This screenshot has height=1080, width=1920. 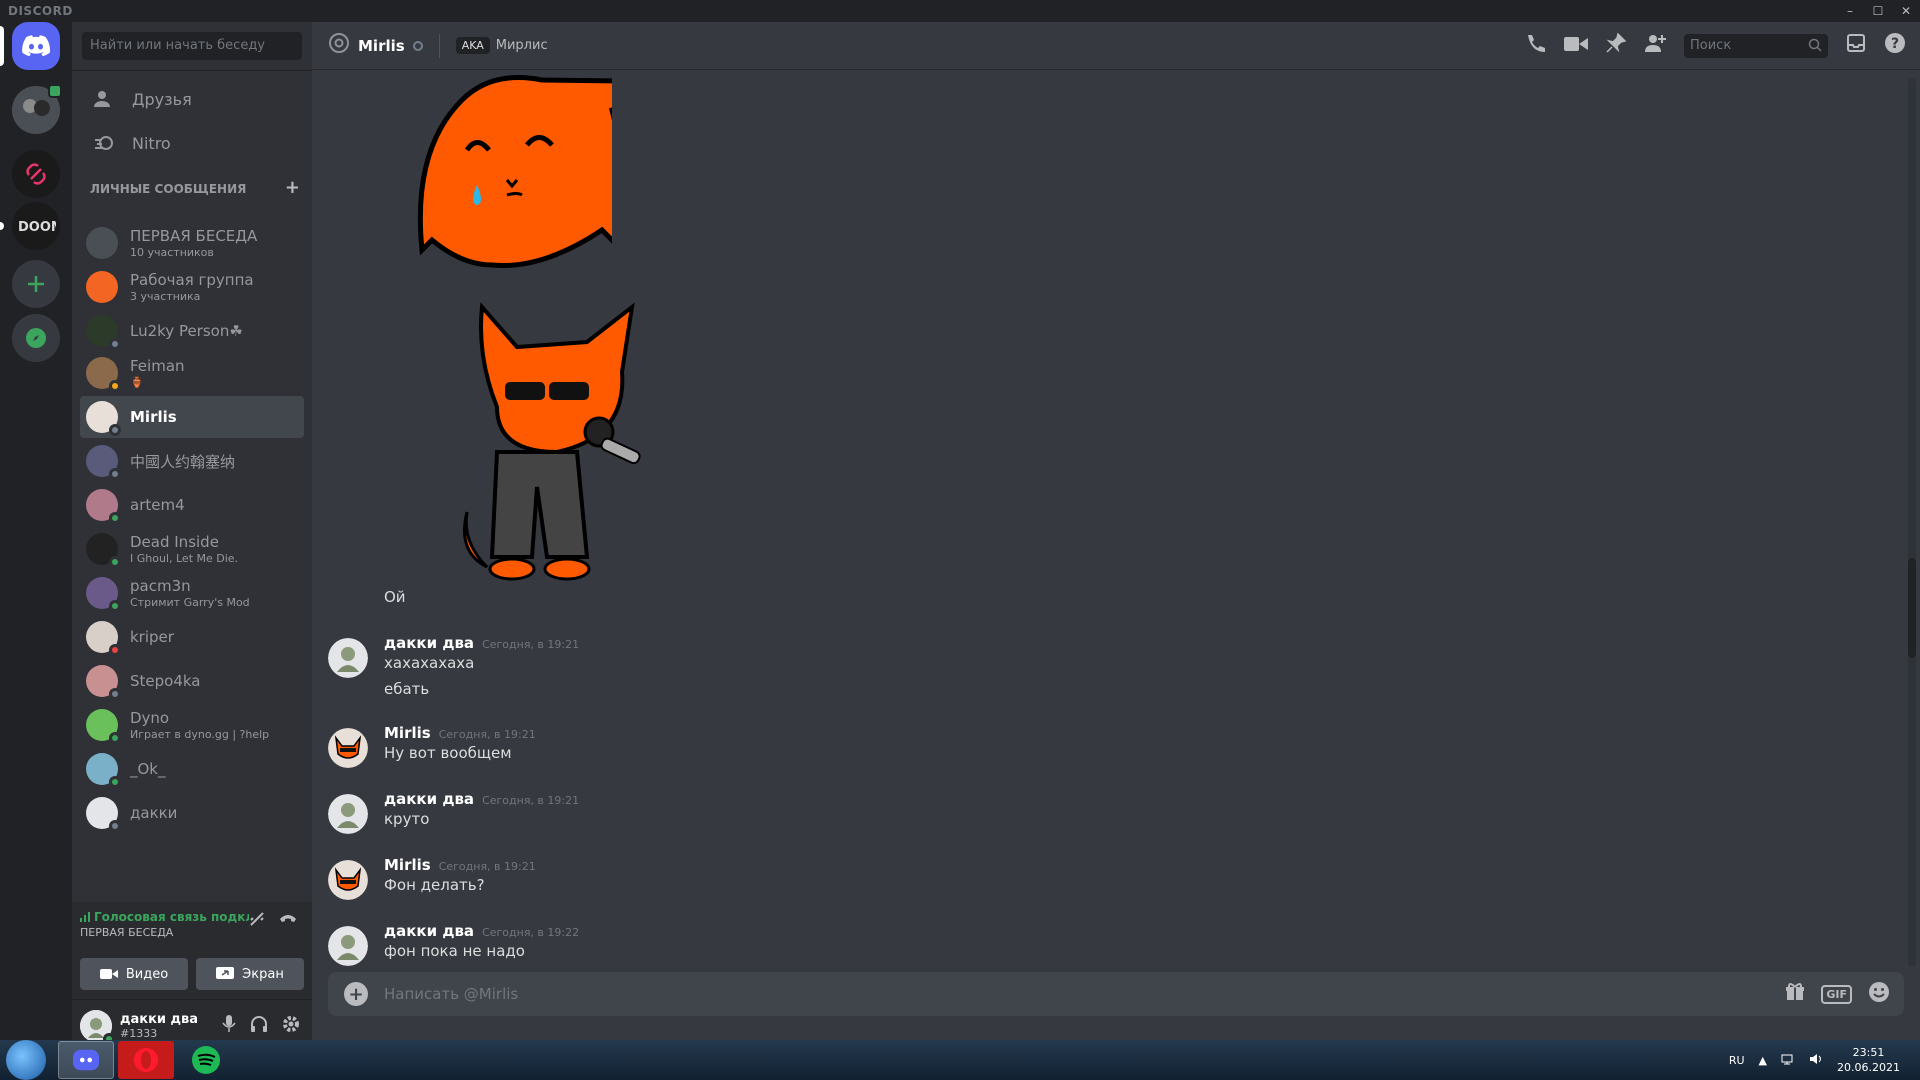 I want to click on video-button: Видео, so click(x=134, y=974).